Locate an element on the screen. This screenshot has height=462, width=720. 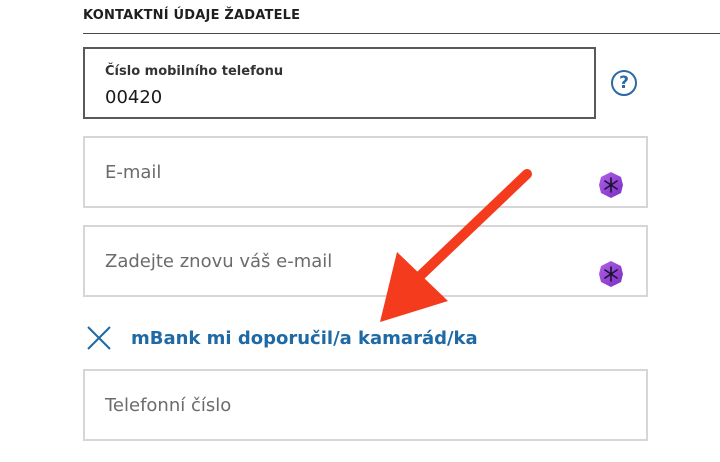
section-title: KONTAKTNÍ ÚDAJE ŽADATELE is located at coordinates (192, 15).